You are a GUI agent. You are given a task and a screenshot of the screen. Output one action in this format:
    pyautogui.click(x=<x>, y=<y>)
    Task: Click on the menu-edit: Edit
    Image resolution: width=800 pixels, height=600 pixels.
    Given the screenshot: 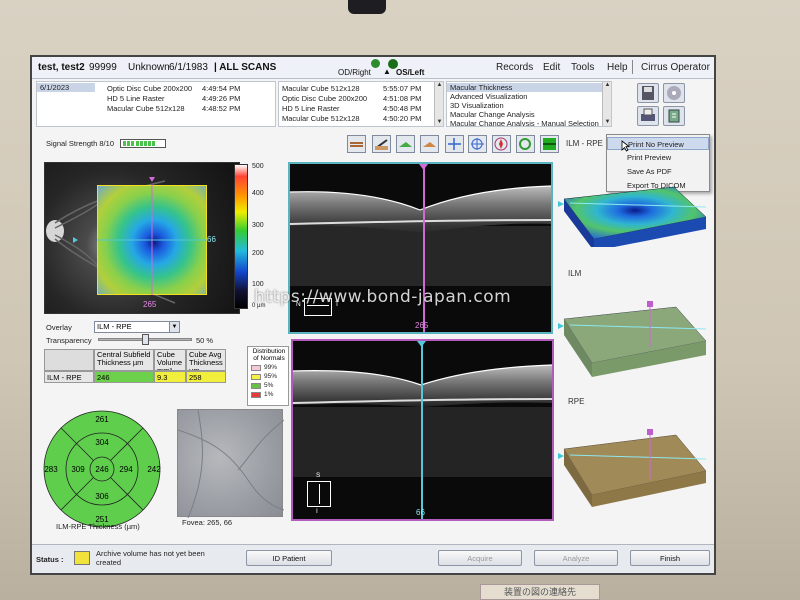 What is the action you would take?
    pyautogui.click(x=551, y=67)
    